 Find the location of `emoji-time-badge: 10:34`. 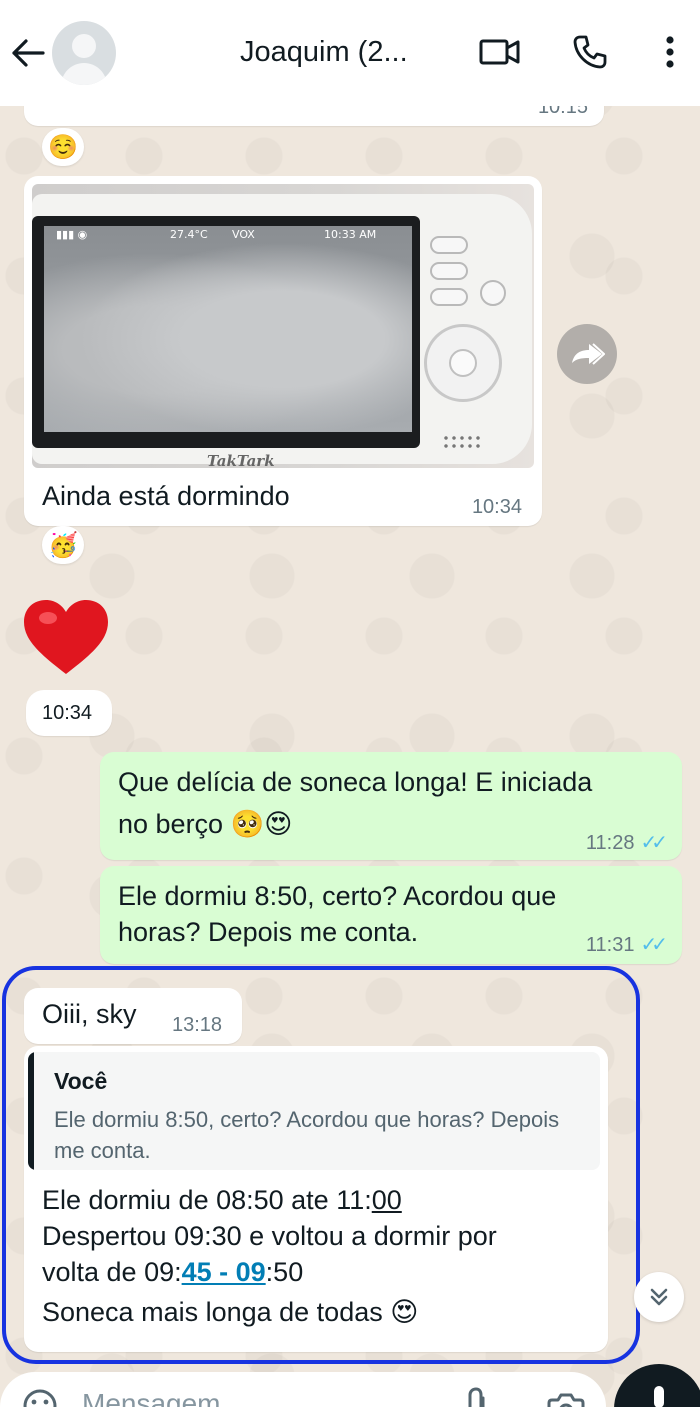

emoji-time-badge: 10:34 is located at coordinates (69, 713).